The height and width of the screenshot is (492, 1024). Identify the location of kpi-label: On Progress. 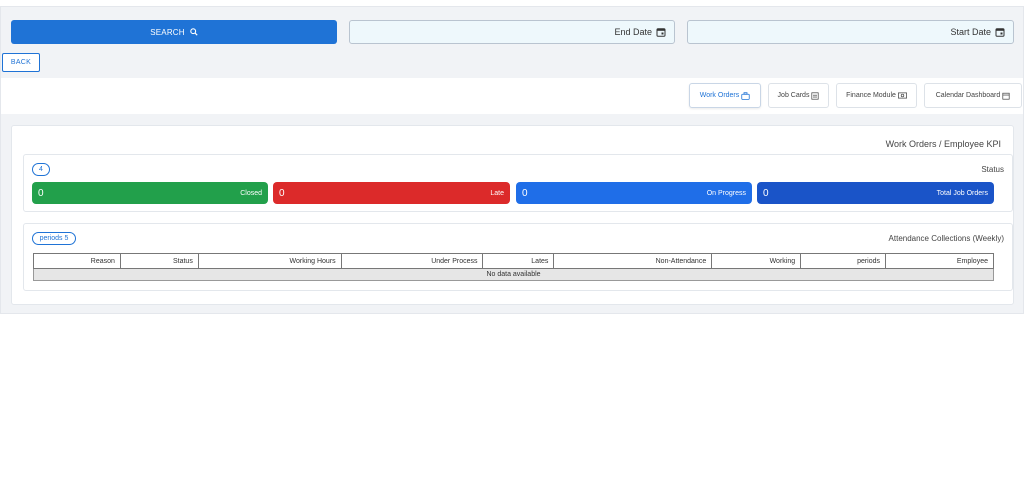
(726, 193).